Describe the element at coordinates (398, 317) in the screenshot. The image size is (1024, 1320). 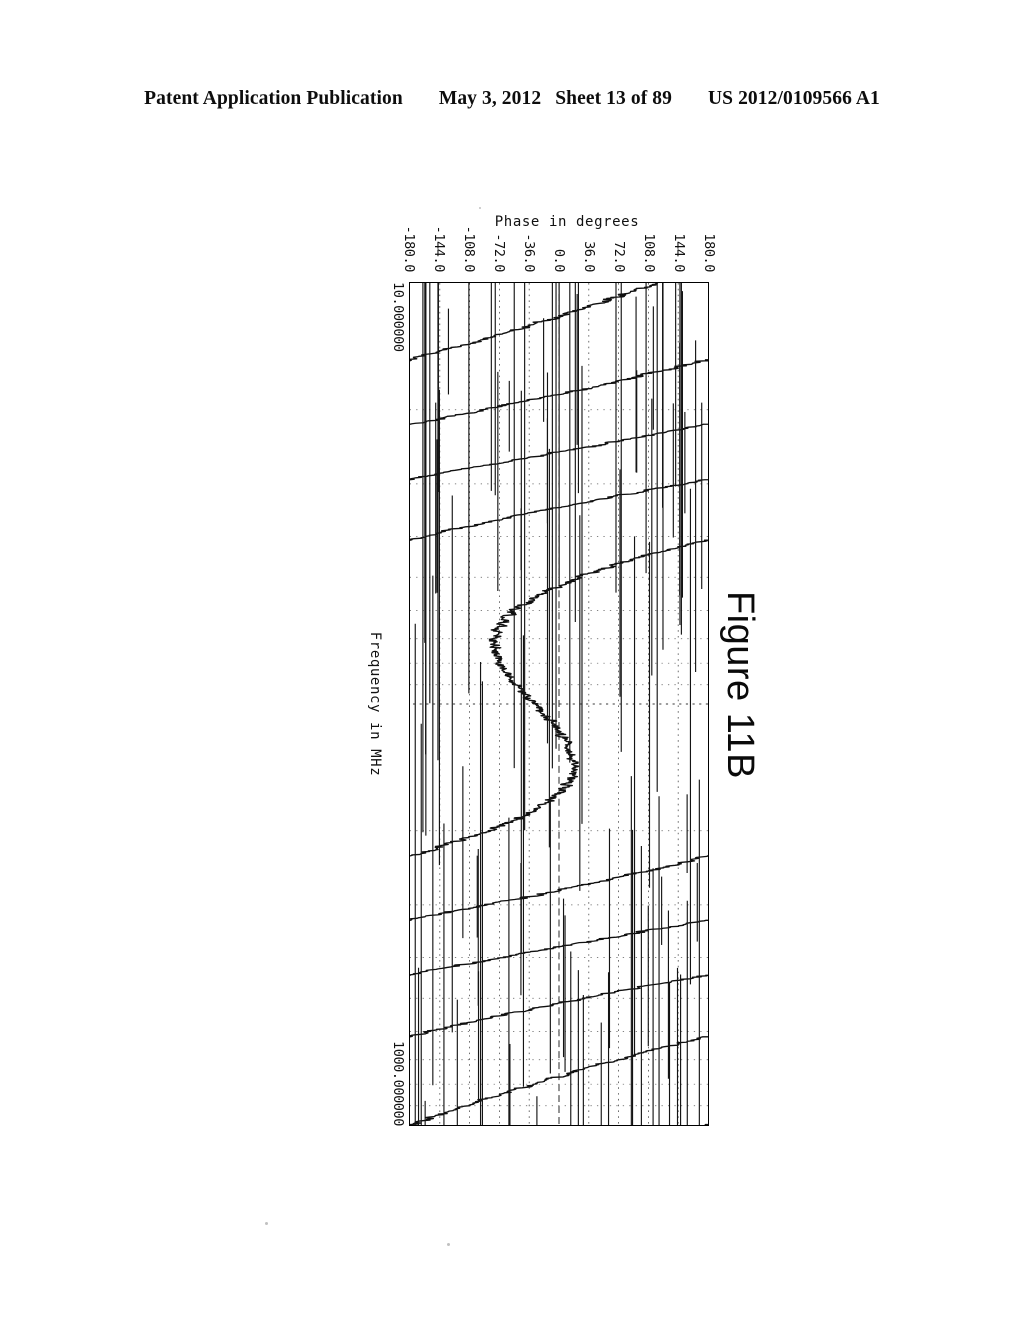
I see `x-axis-tick-min: 10.000000` at that location.